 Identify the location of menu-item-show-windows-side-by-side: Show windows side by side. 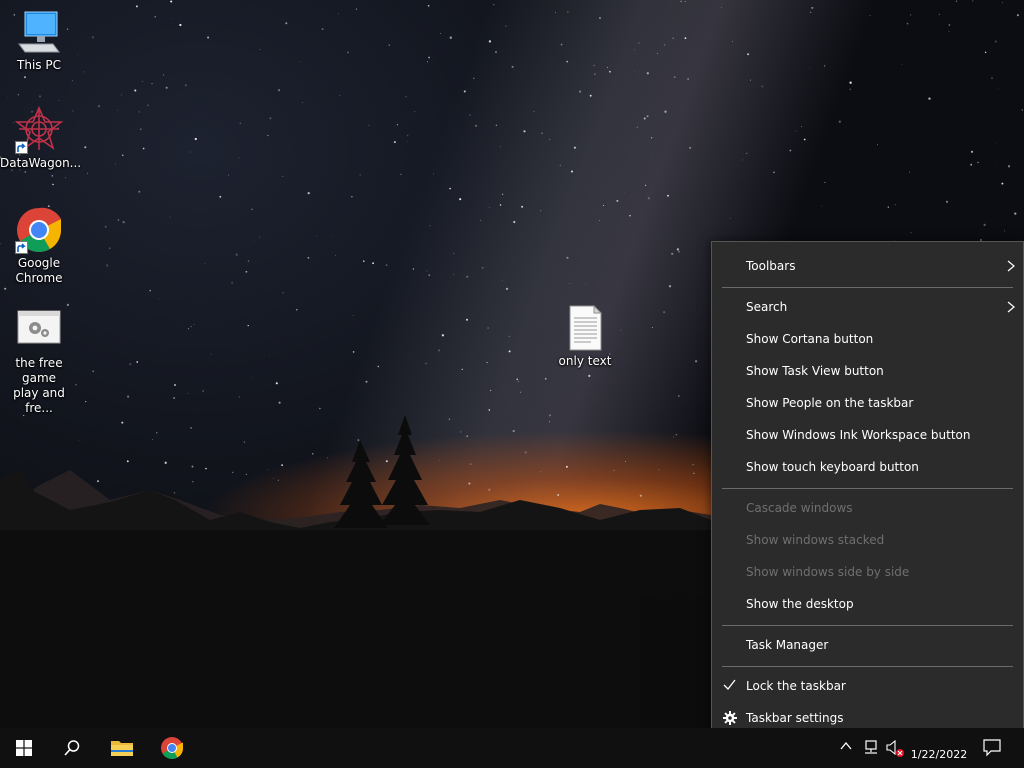
(867, 572).